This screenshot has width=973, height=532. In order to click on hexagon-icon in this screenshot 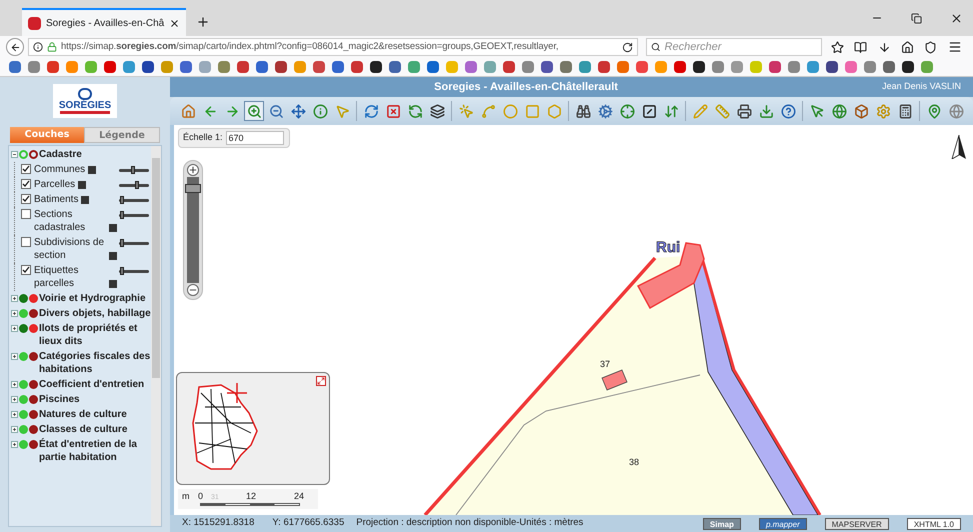, I will do `click(554, 111)`.